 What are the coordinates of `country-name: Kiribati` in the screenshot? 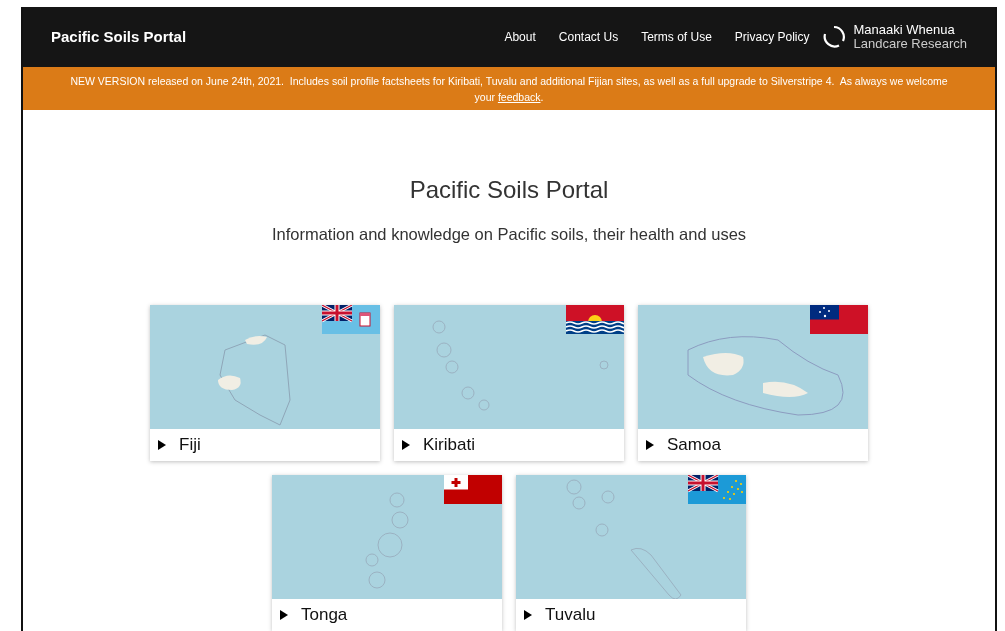 It's located at (449, 445).